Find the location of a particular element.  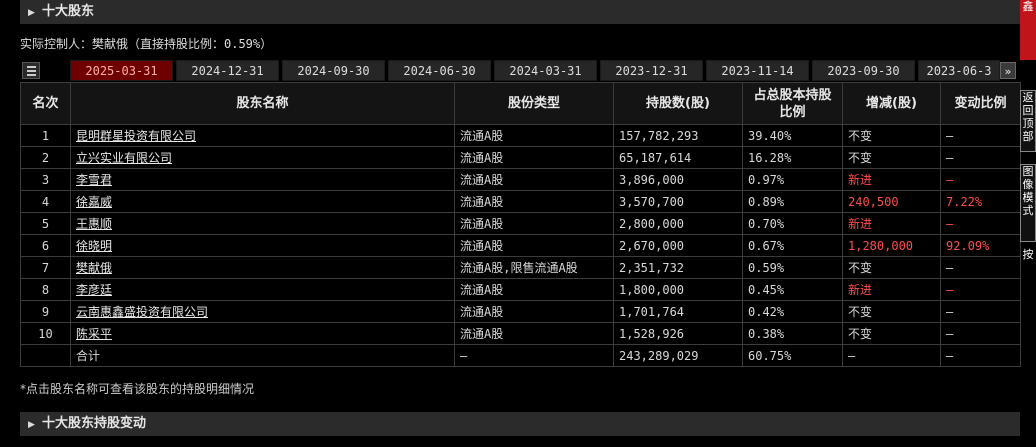

shareholder-name-cell: 樊献俄 is located at coordinates (262, 267).